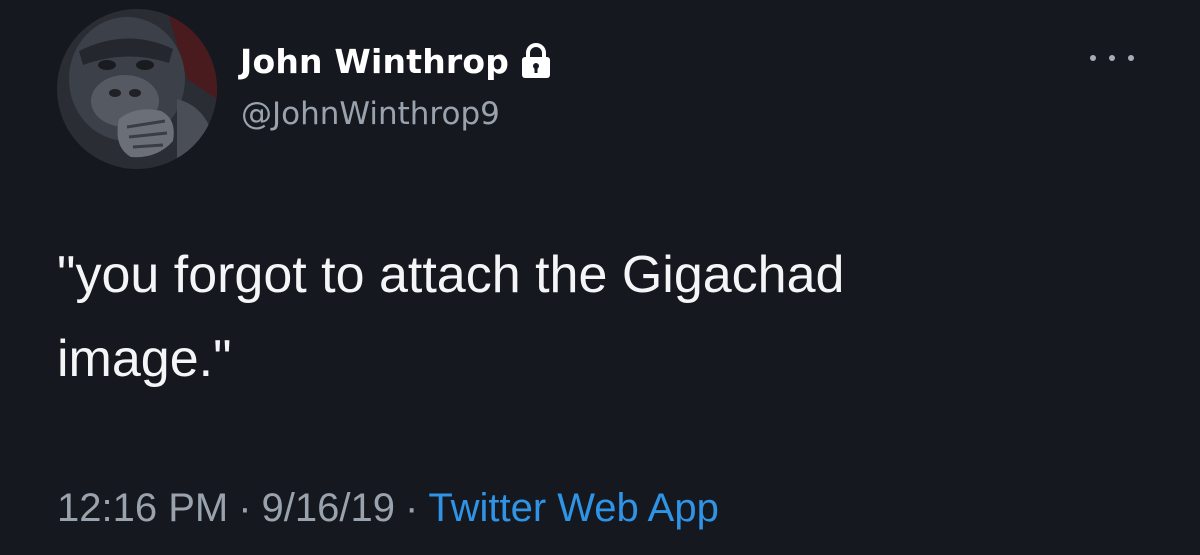 The image size is (1200, 555). I want to click on avatar, so click(137, 89).